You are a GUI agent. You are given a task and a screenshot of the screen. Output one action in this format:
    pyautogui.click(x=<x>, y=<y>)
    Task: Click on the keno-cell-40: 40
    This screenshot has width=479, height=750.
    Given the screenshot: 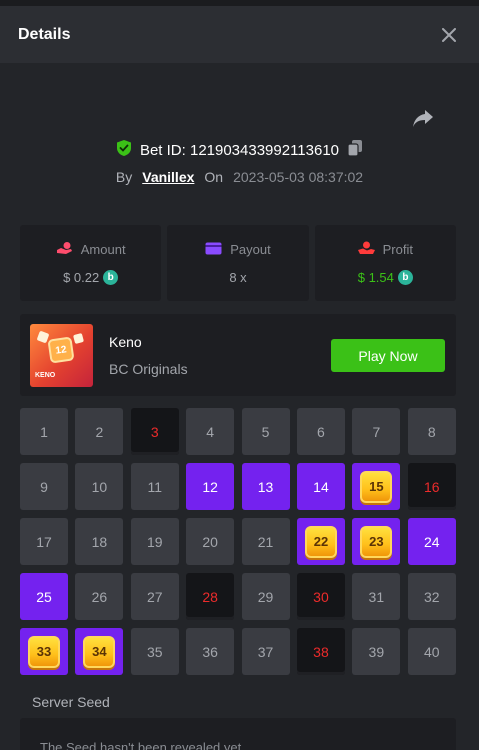 What is the action you would take?
    pyautogui.click(x=431, y=651)
    